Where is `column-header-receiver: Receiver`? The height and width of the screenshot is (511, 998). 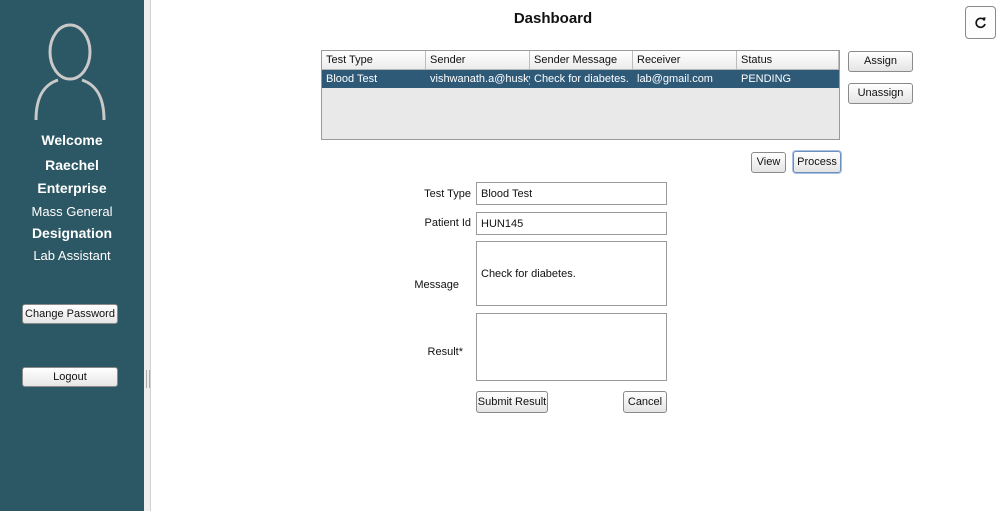
column-header-receiver: Receiver is located at coordinates (685, 60).